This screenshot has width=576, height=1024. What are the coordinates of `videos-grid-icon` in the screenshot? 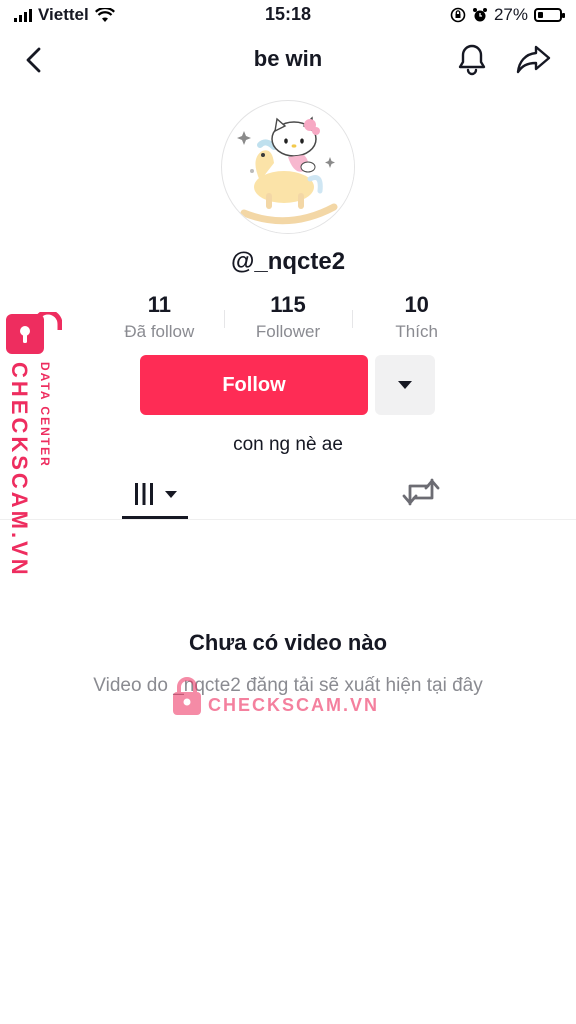 It's located at (144, 494).